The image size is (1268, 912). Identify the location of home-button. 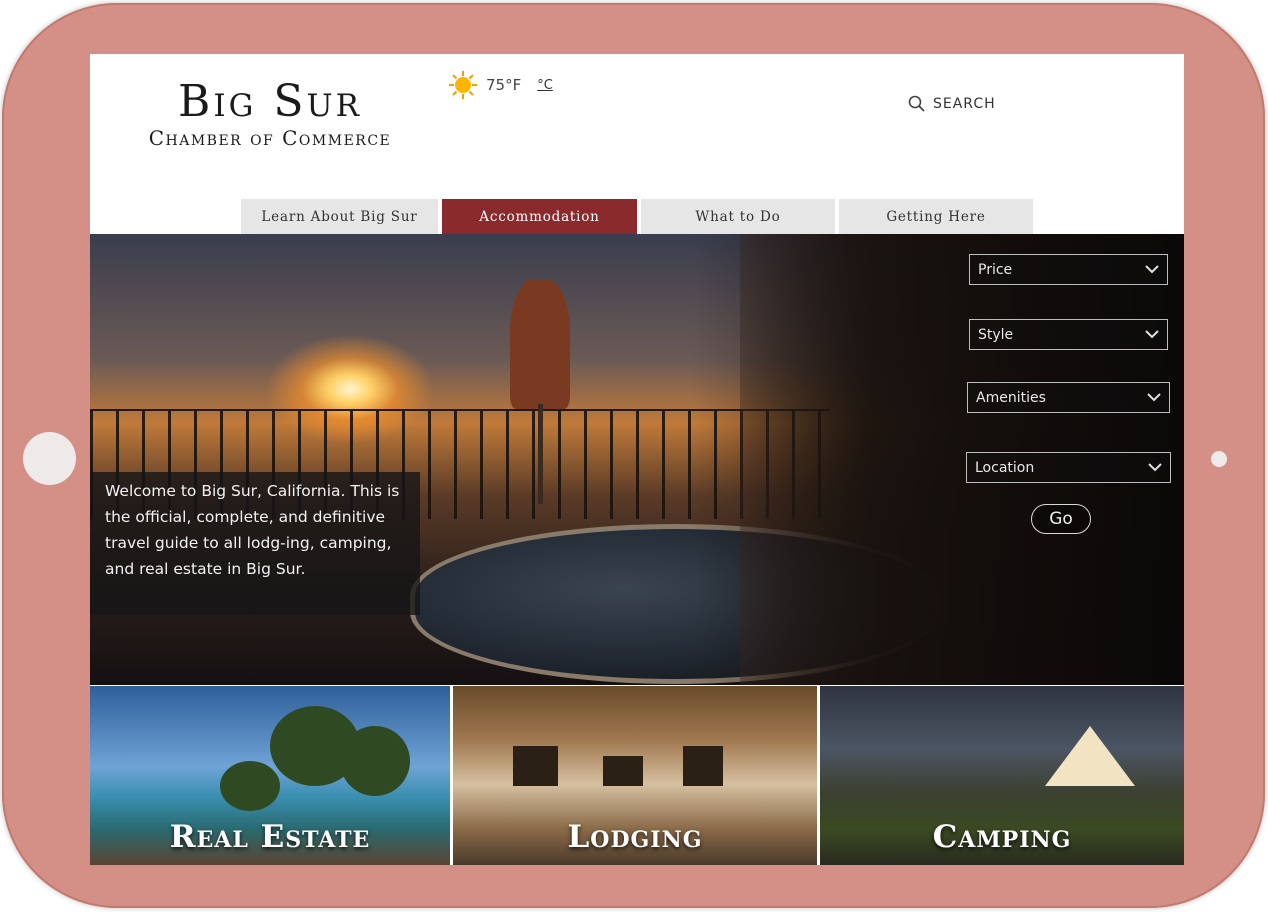
(49, 458).